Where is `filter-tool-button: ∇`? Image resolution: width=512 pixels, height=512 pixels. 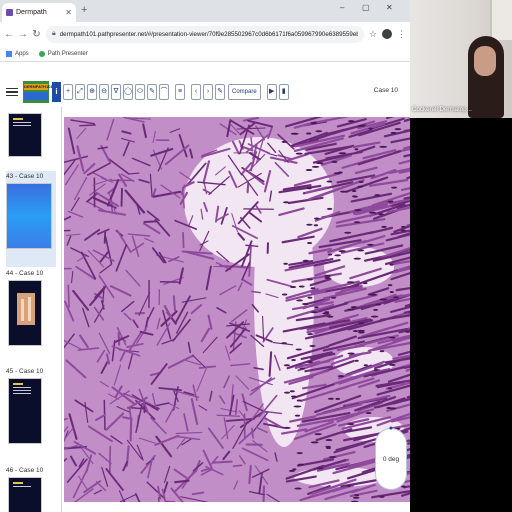
filter-tool-button: ∇ is located at coordinates (116, 92).